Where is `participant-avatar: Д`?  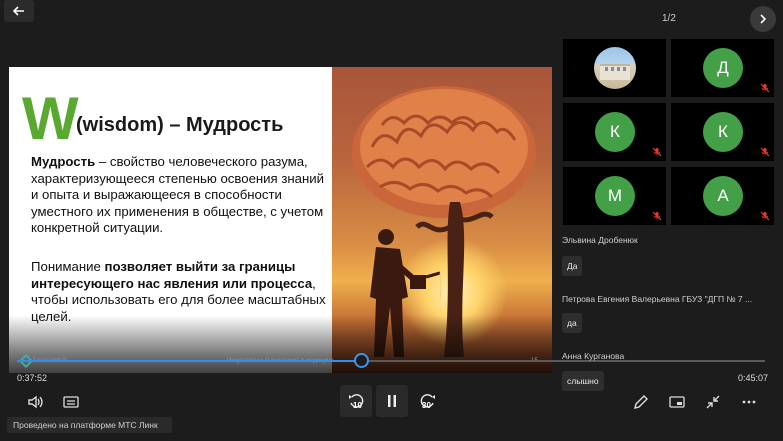 participant-avatar: Д is located at coordinates (723, 68).